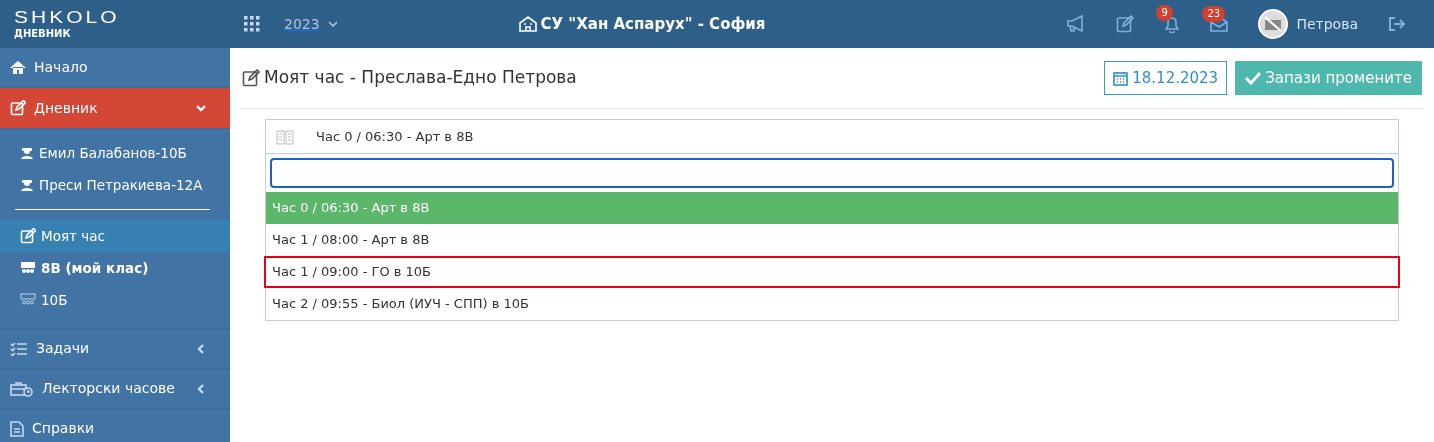 The height and width of the screenshot is (442, 1434). Describe the element at coordinates (115, 236) in the screenshot. I see `sidebar-subitem: Моят час` at that location.